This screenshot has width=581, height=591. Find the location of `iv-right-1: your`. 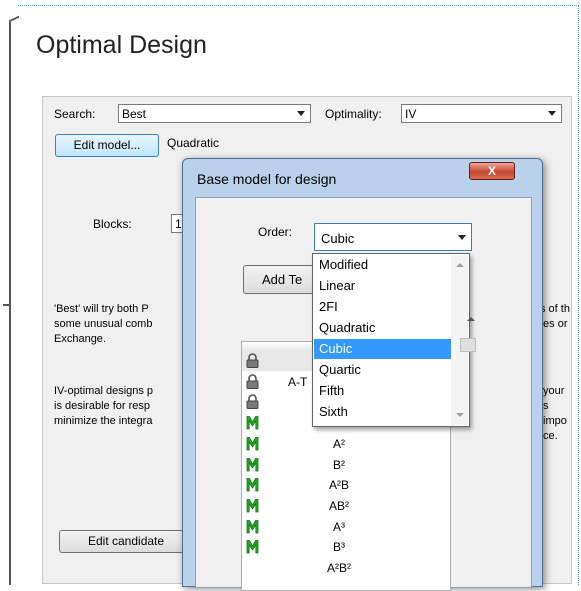

iv-right-1: your is located at coordinates (554, 391).